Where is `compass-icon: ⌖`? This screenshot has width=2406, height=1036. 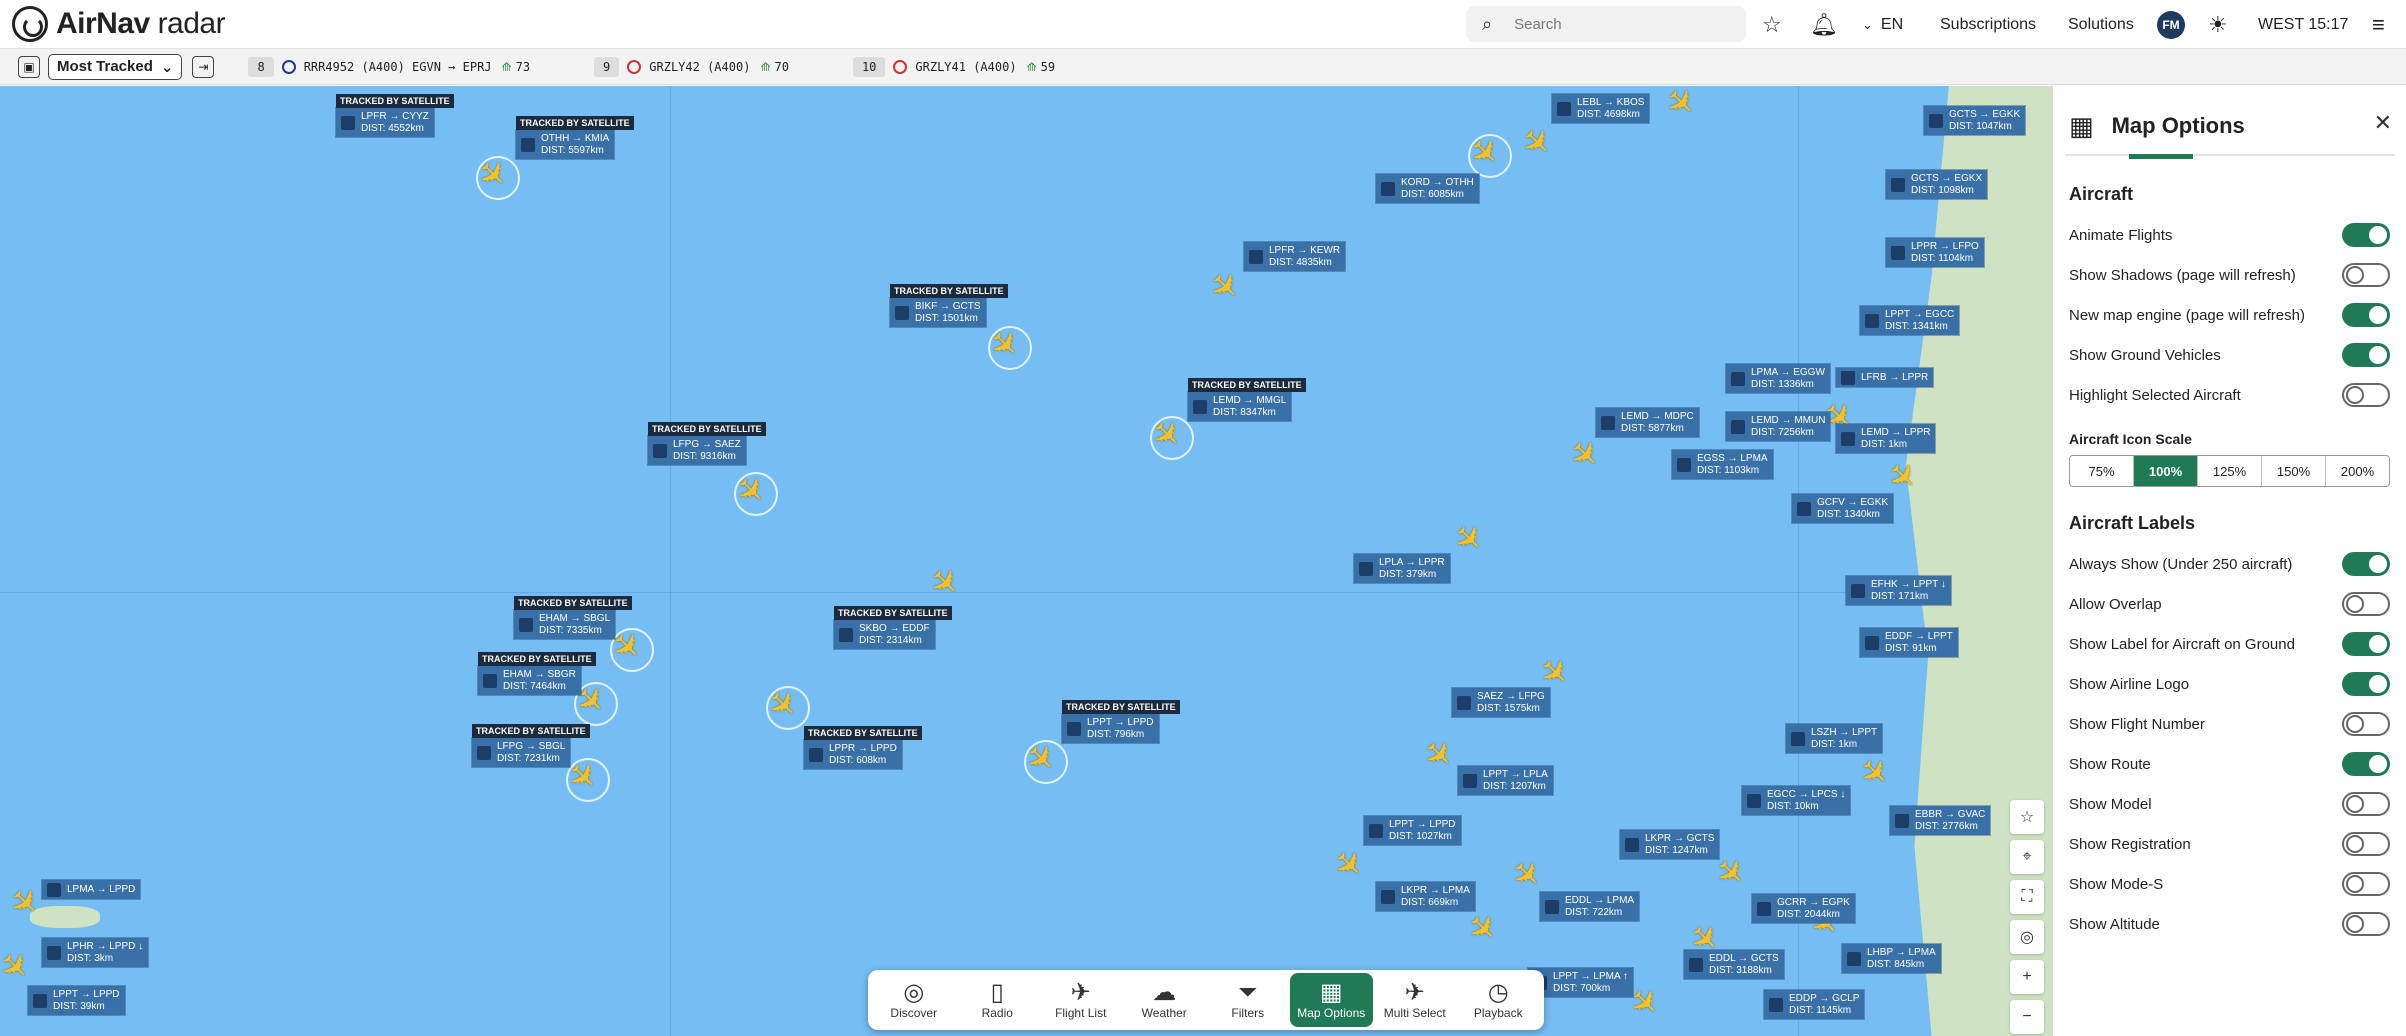 compass-icon: ⌖ is located at coordinates (2027, 857).